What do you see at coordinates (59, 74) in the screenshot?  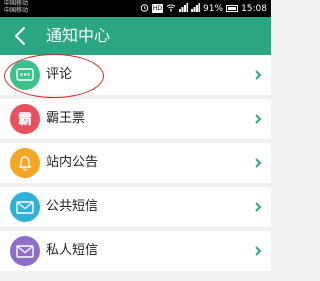 I see `list-item-label: 评论` at bounding box center [59, 74].